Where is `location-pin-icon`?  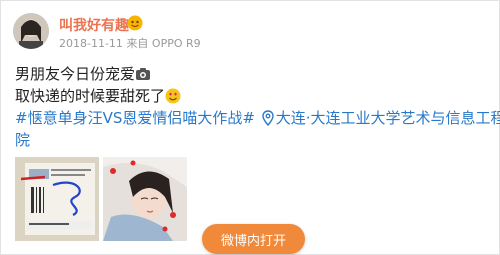
location-pin-icon is located at coordinates (268, 118).